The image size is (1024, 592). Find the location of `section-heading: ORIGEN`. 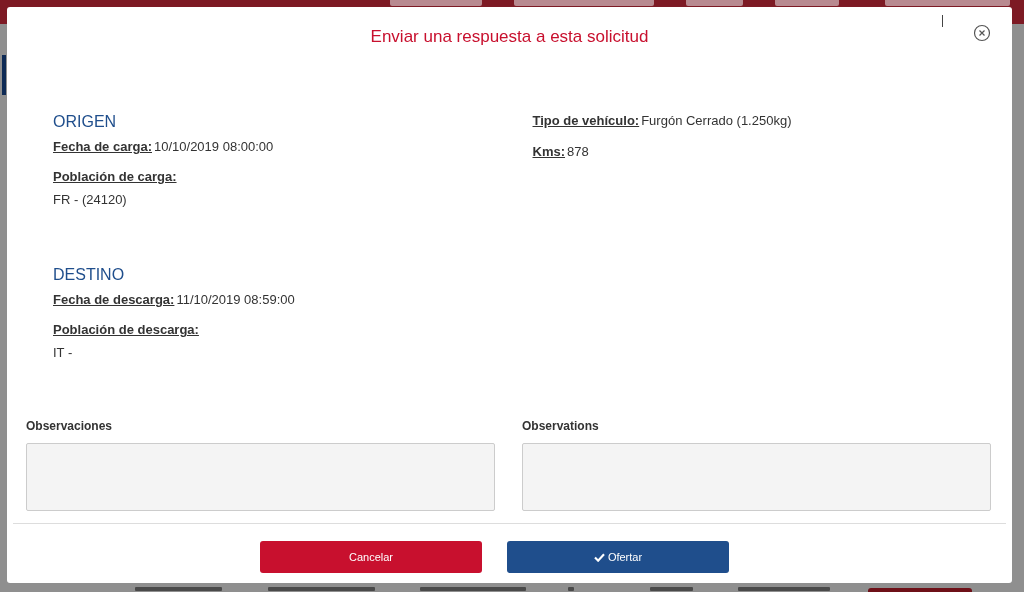

section-heading: ORIGEN is located at coordinates (85, 122).